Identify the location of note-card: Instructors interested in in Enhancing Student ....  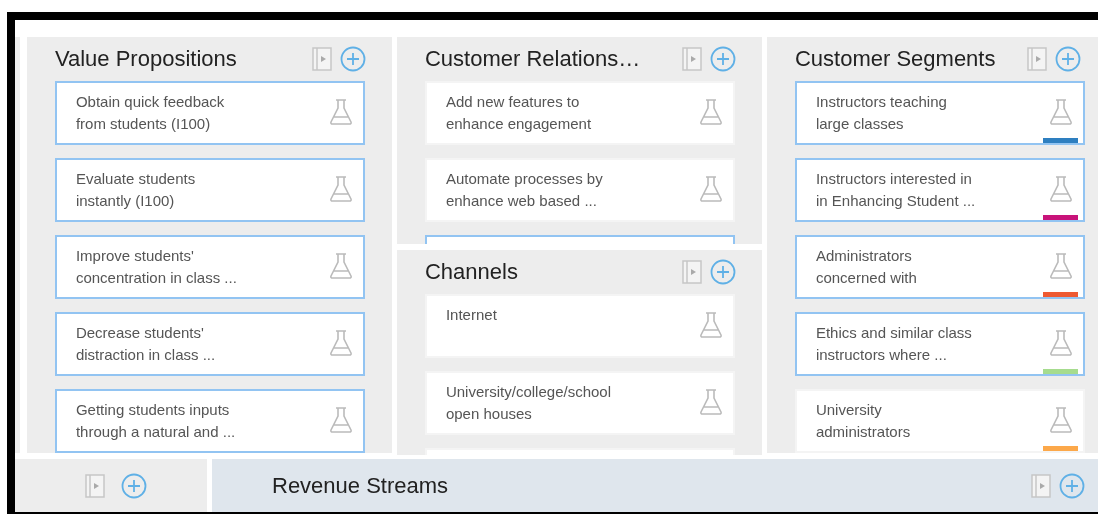
(939, 190).